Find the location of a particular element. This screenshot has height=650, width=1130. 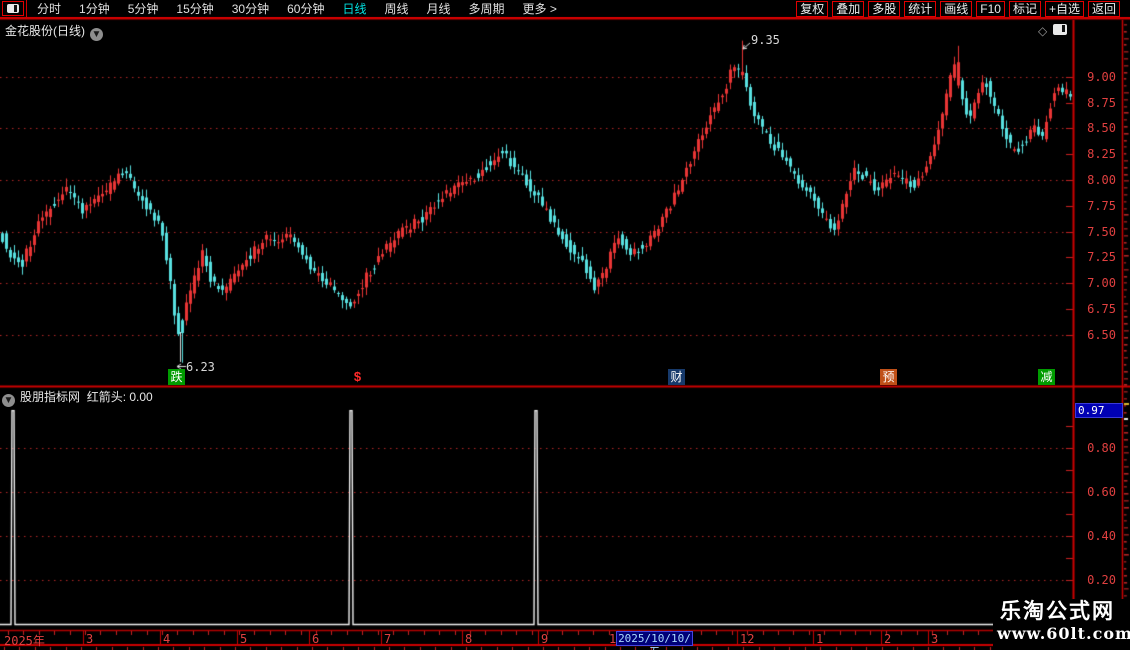

date-axis-label: 7 is located at coordinates (388, 639).